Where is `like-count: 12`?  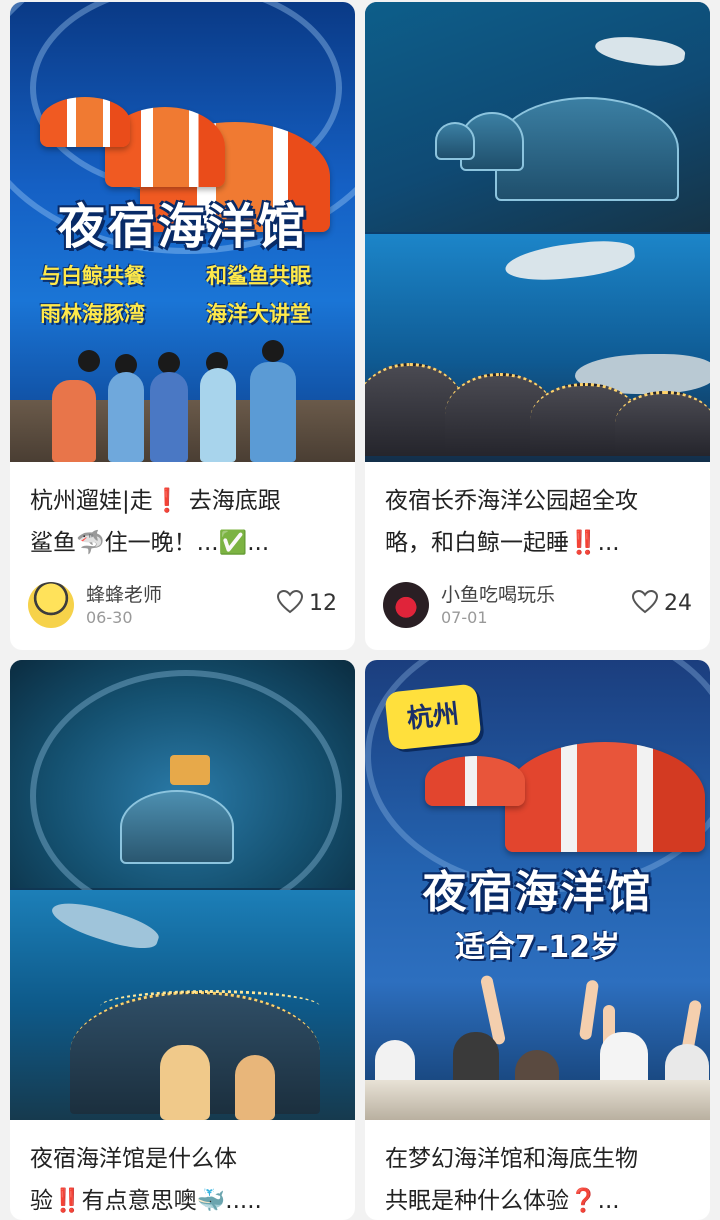
like-count: 12 is located at coordinates (323, 603).